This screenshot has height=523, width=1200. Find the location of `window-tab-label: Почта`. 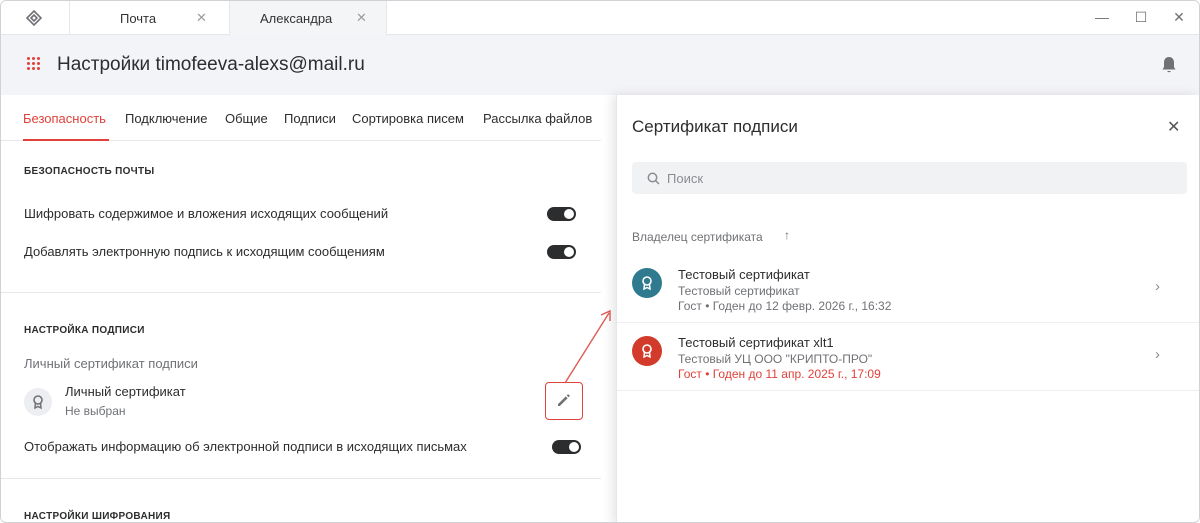

window-tab-label: Почта is located at coordinates (138, 18).